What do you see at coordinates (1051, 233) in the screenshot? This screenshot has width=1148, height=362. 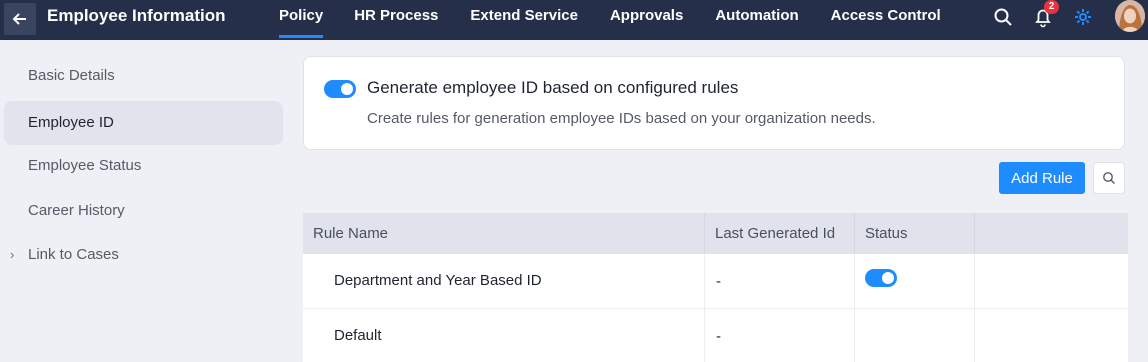 I see `header-actions` at bounding box center [1051, 233].